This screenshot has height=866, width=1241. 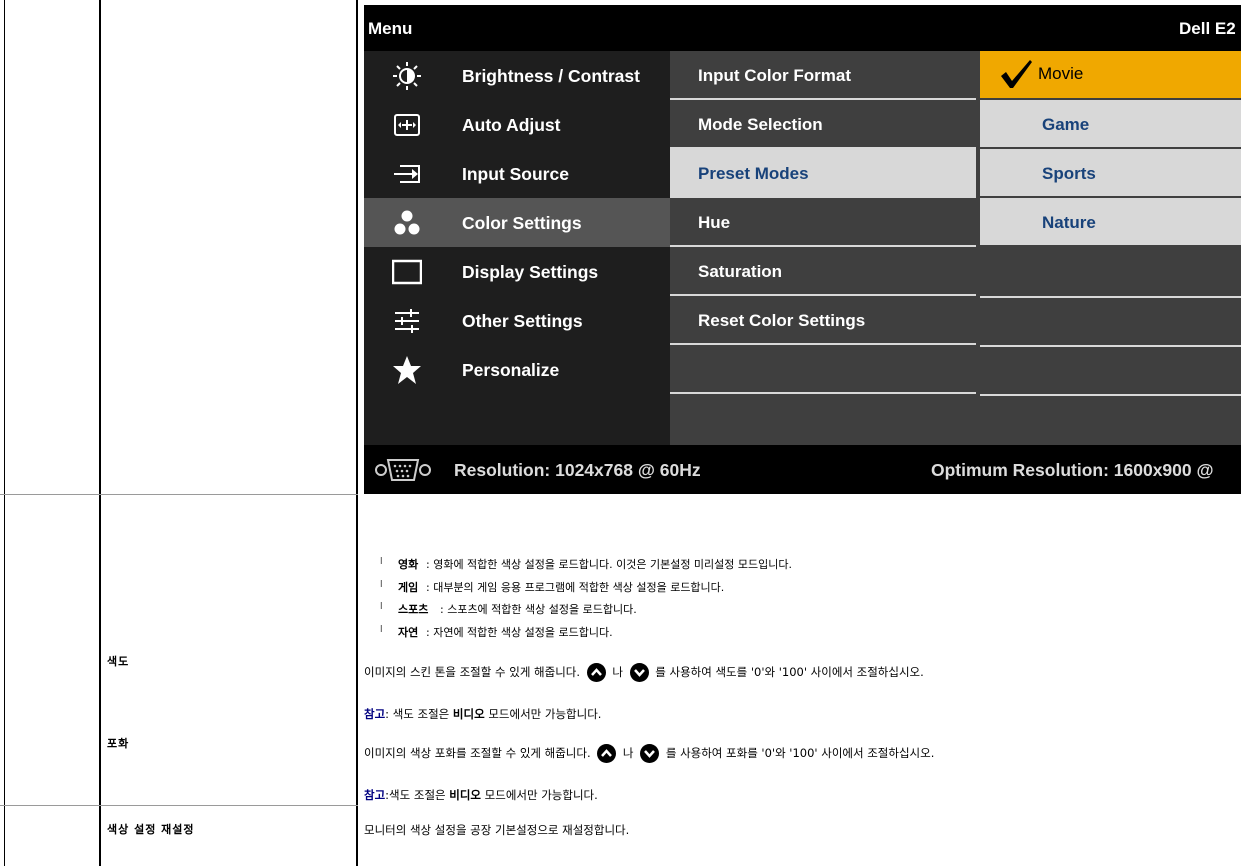 I want to click on input-source-icon, so click(x=407, y=174).